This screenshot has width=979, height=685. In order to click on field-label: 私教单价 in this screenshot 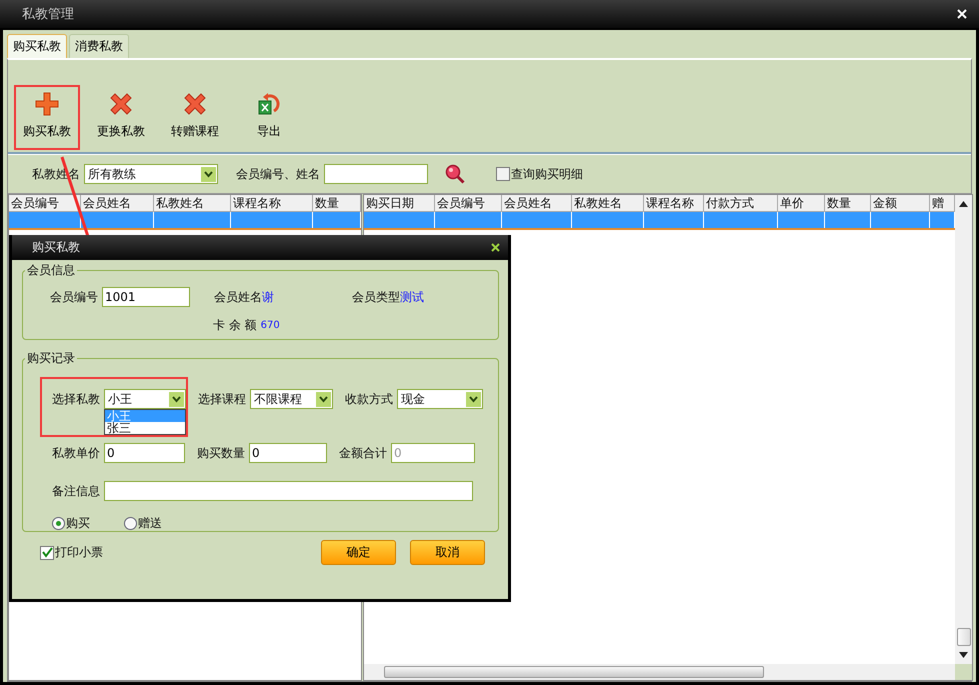, I will do `click(76, 453)`.